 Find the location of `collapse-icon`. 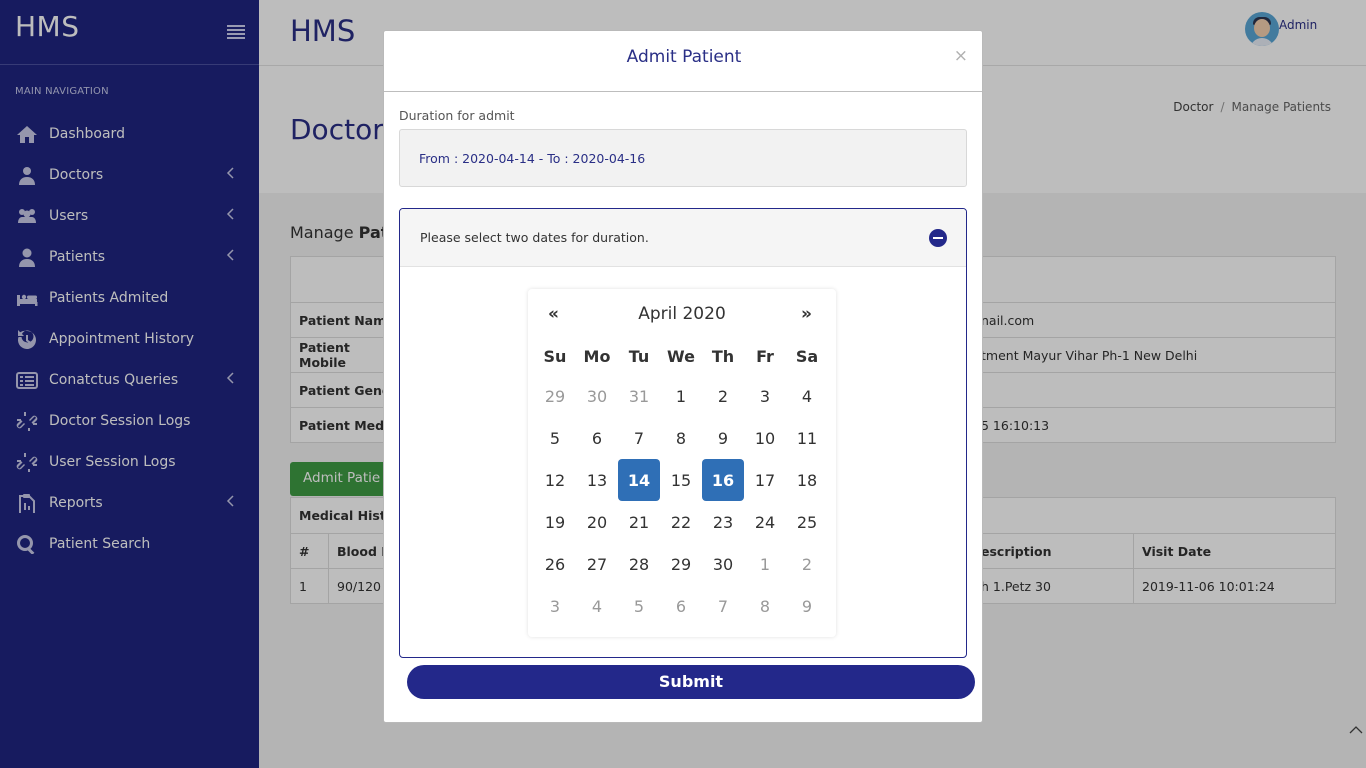

collapse-icon is located at coordinates (938, 238).